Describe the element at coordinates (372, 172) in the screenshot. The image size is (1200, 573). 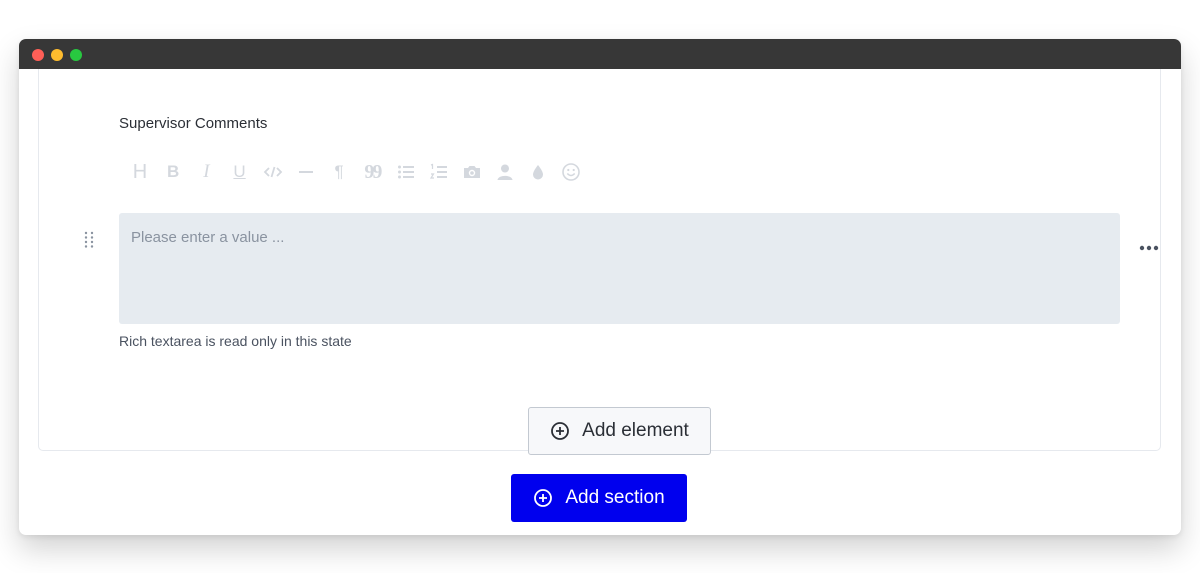
I see `quote-button: 99` at that location.